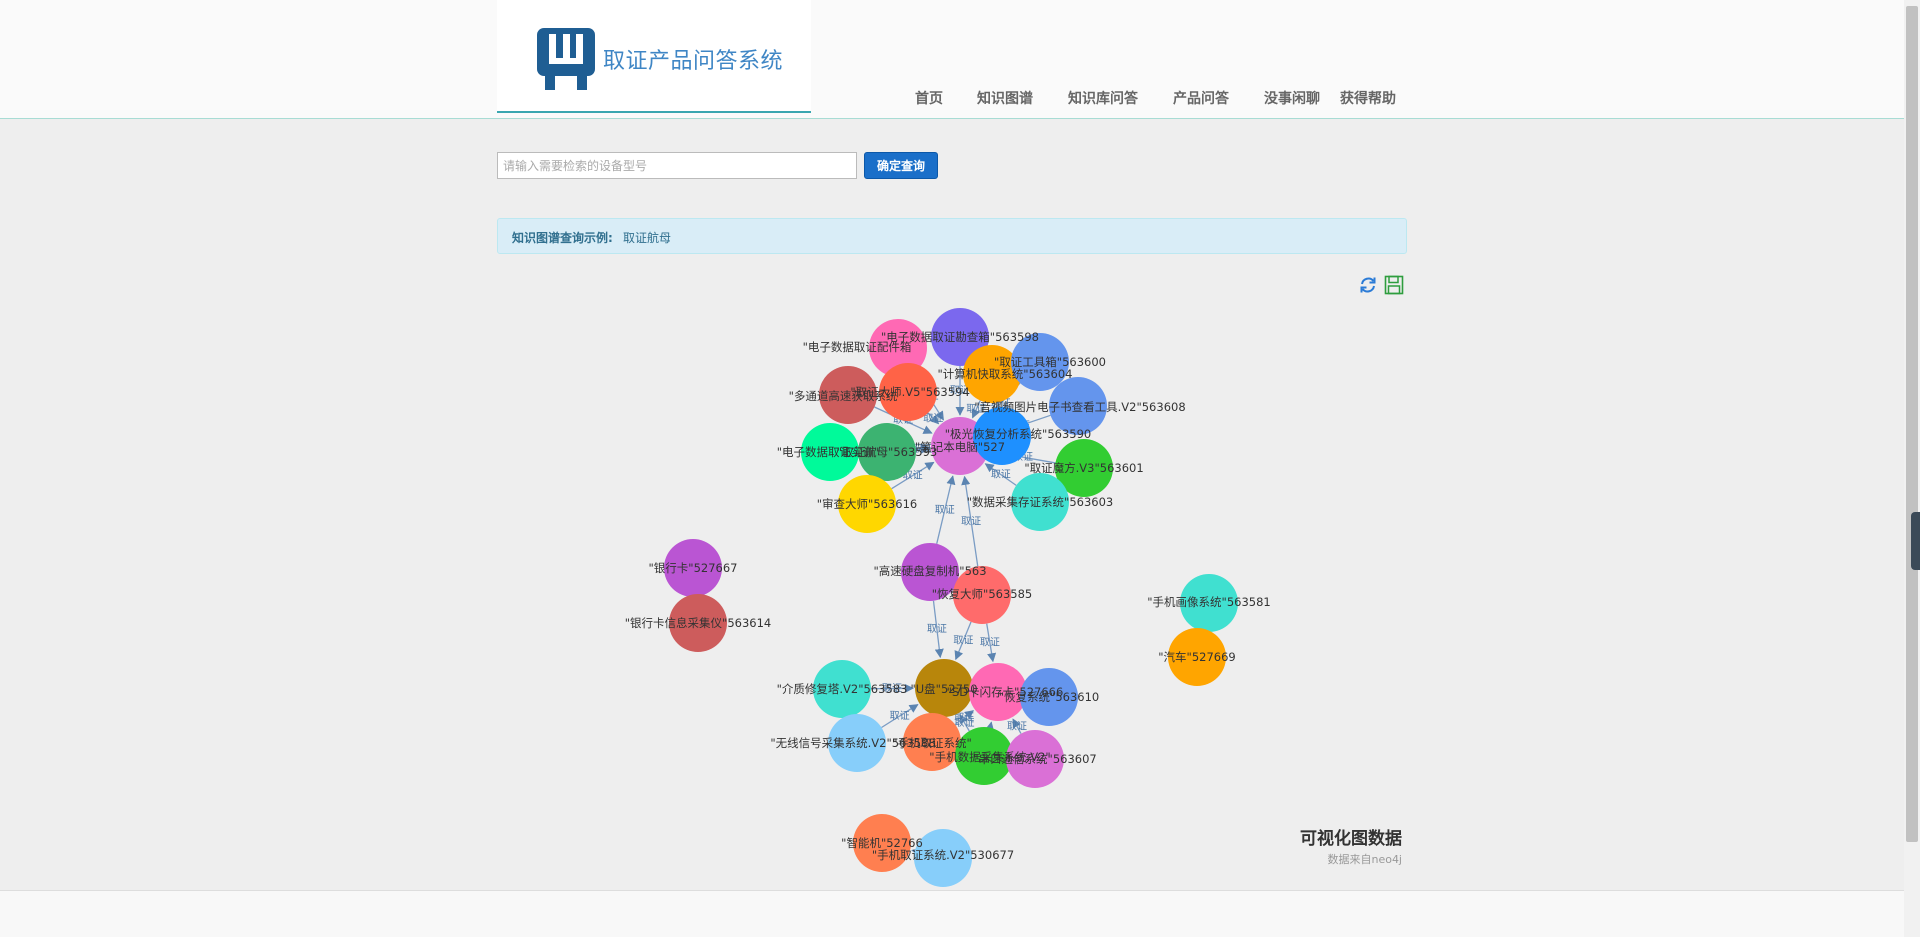 Image resolution: width=1920 pixels, height=937 pixels. Describe the element at coordinates (693, 568) in the screenshot. I see `graph-node-label: "银行卡"527667` at that location.